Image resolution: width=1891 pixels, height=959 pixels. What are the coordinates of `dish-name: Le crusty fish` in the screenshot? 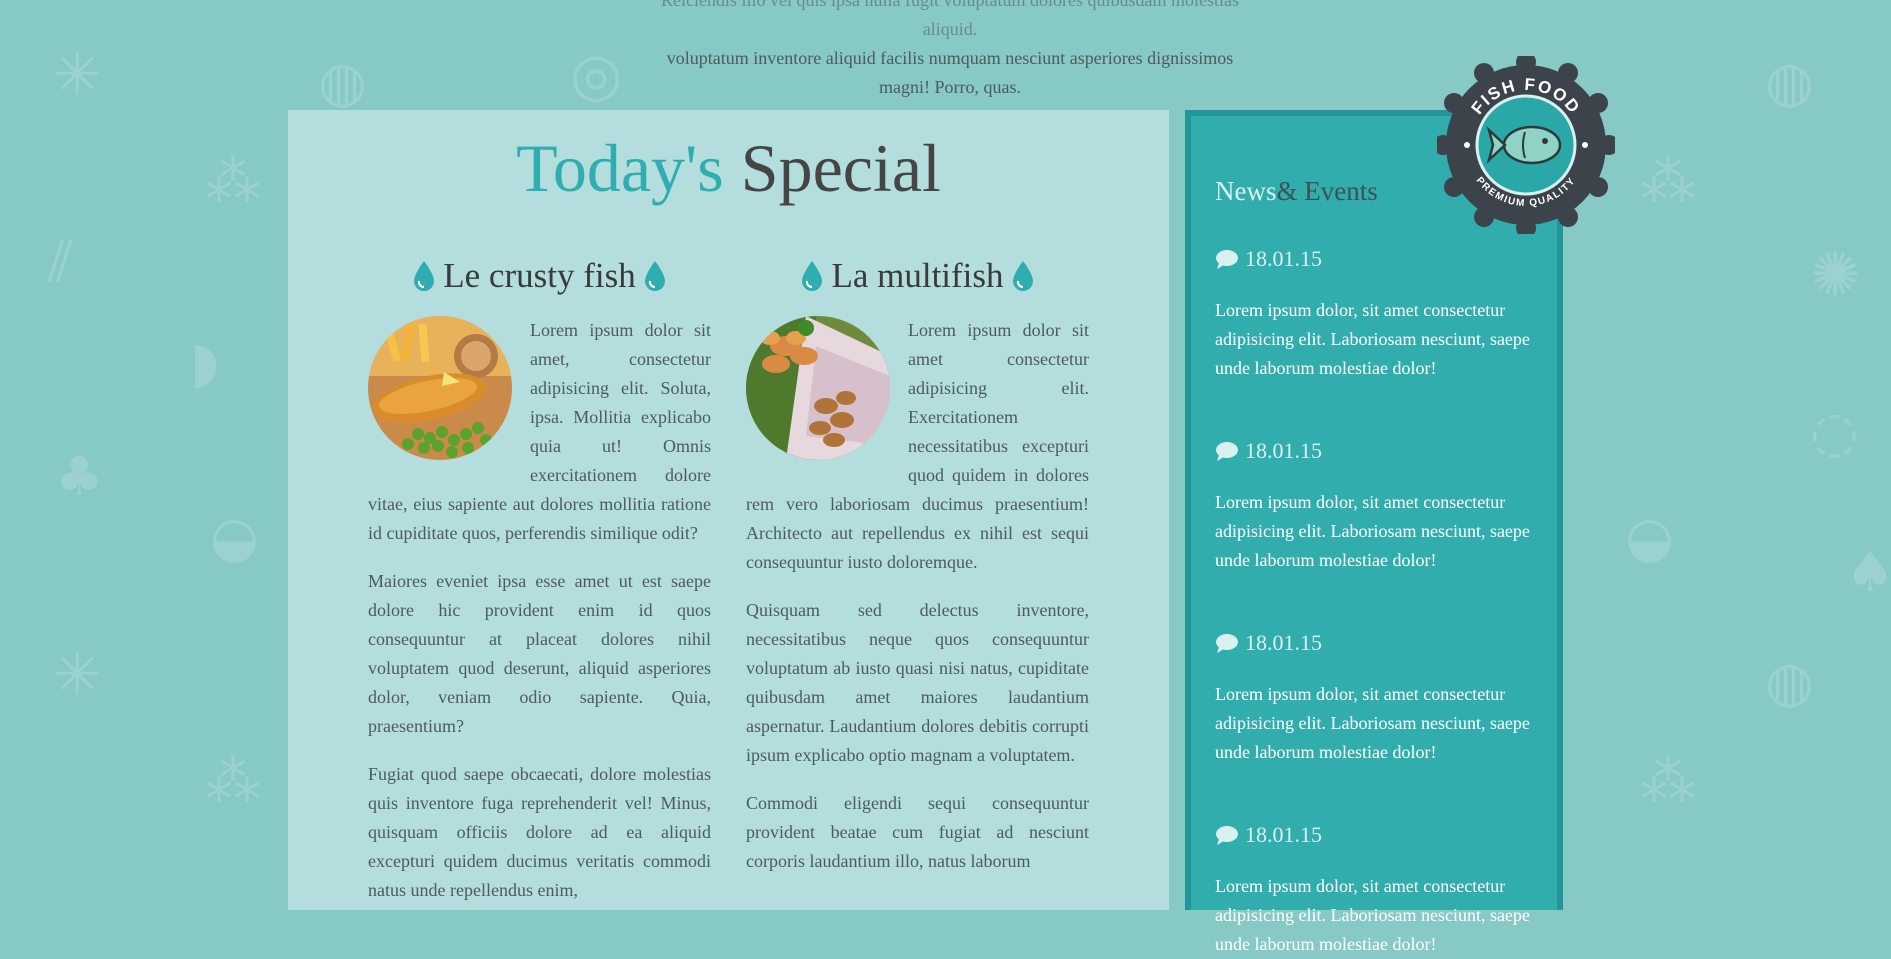 It's located at (539, 275).